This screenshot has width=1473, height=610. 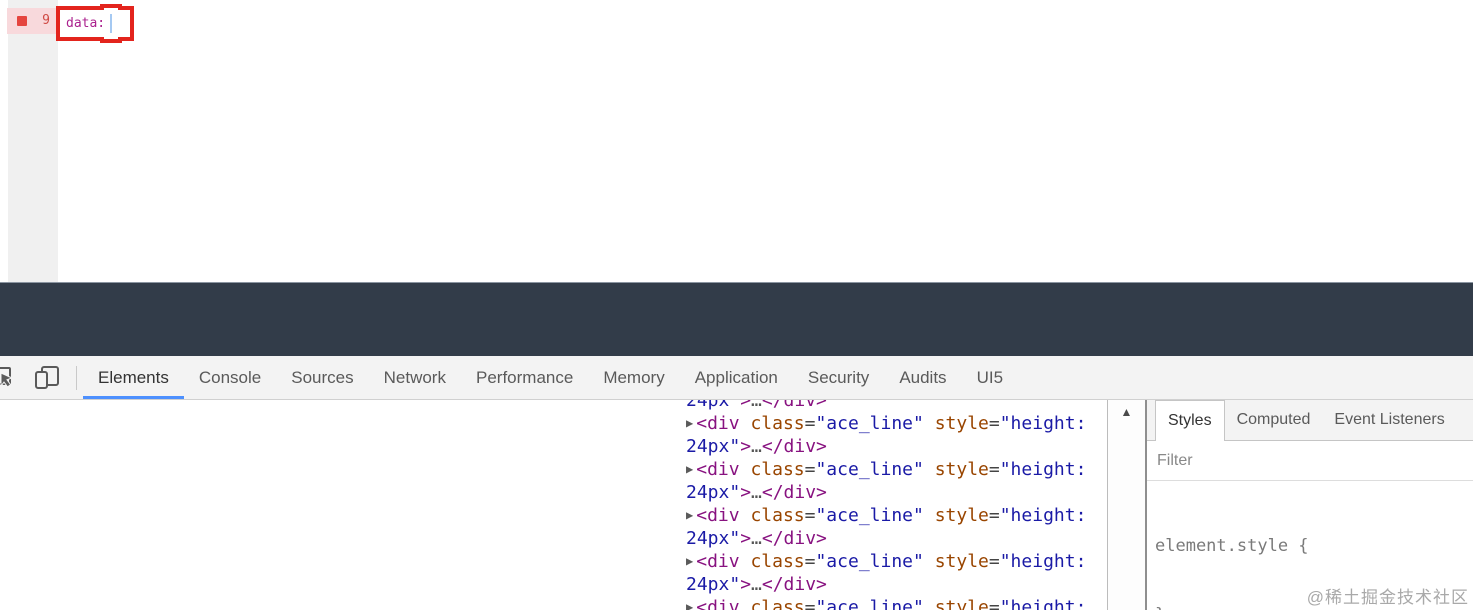 What do you see at coordinates (111, 23) in the screenshot?
I see `text-cursor` at bounding box center [111, 23].